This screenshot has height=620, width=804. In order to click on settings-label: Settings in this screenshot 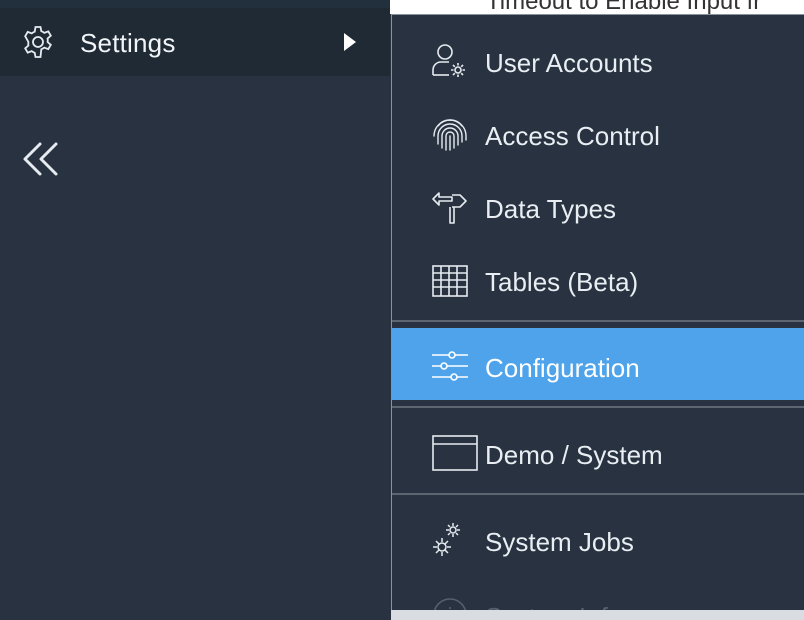, I will do `click(128, 43)`.